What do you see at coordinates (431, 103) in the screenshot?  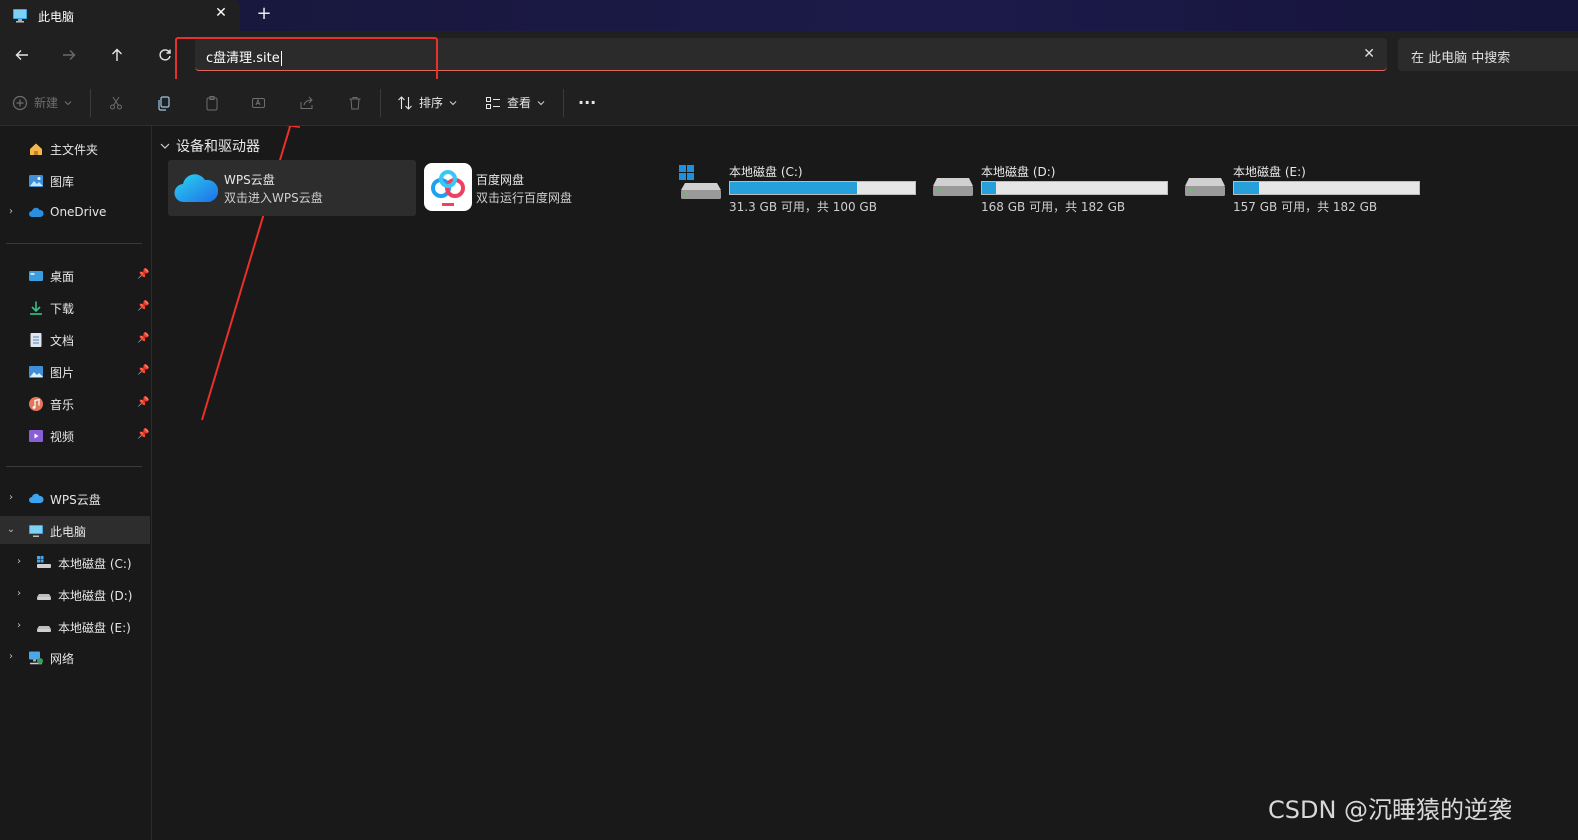 I see `sort-label: 排序` at bounding box center [431, 103].